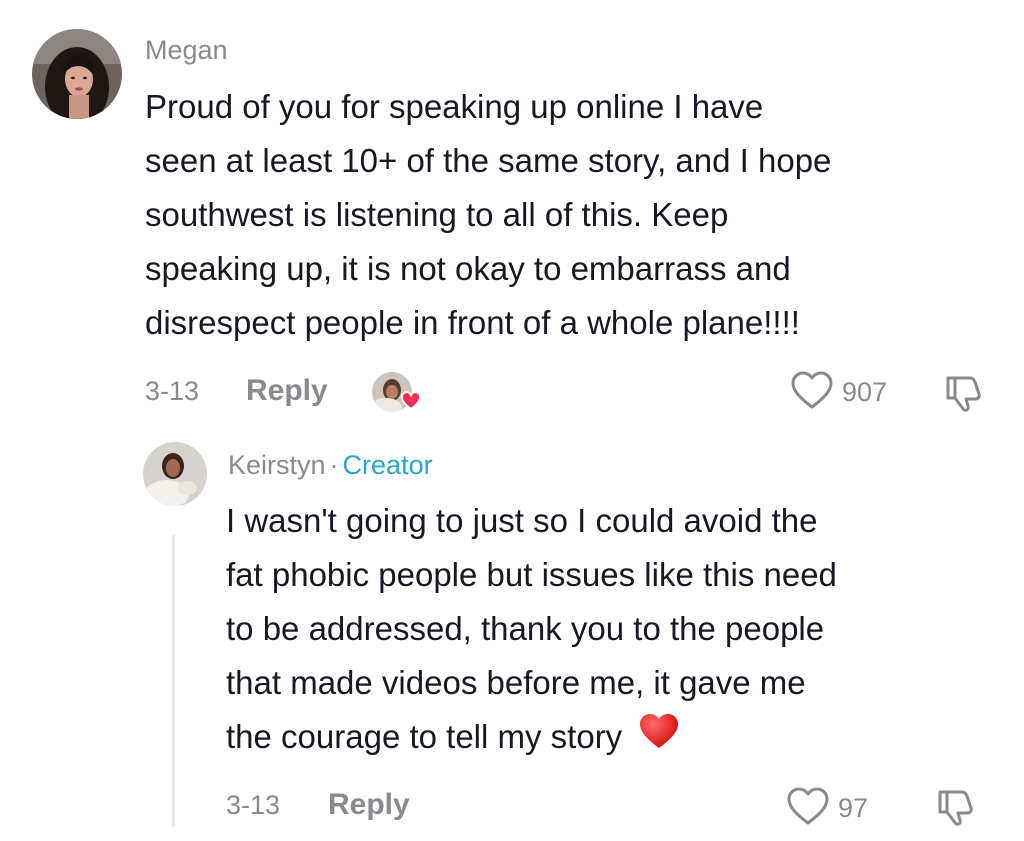  Describe the element at coordinates (173, 681) in the screenshot. I see `thread-line` at that location.